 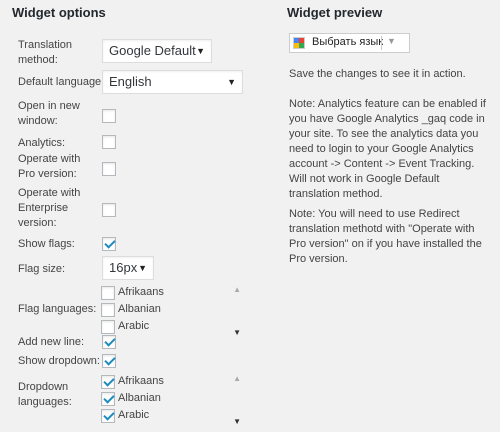 I want to click on operate-enterprise-label: Operate with Enterprise version:, so click(x=49, y=208).